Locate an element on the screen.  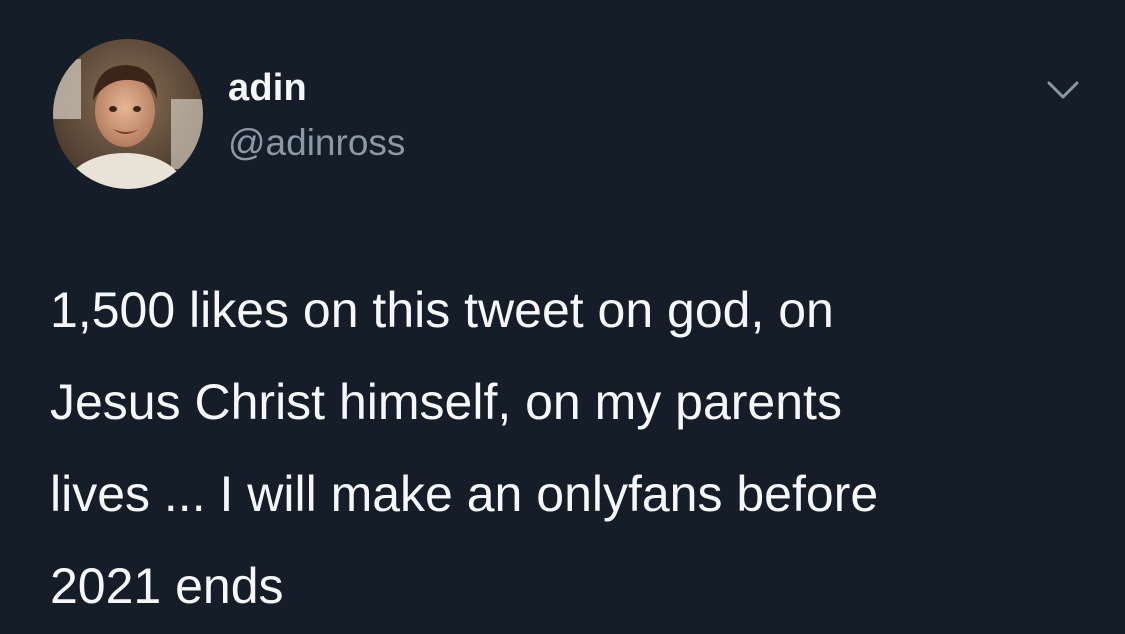
author-handle: @adinross is located at coordinates (316, 143).